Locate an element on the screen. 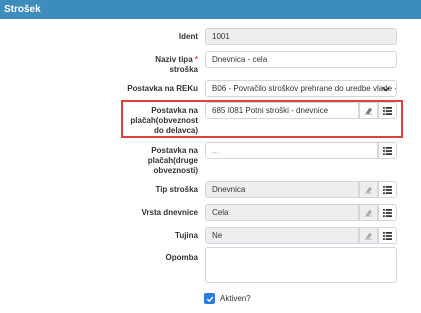  postavka-obvezne-input: 685 I081 Potni stroški - dnevnice is located at coordinates (282, 110).